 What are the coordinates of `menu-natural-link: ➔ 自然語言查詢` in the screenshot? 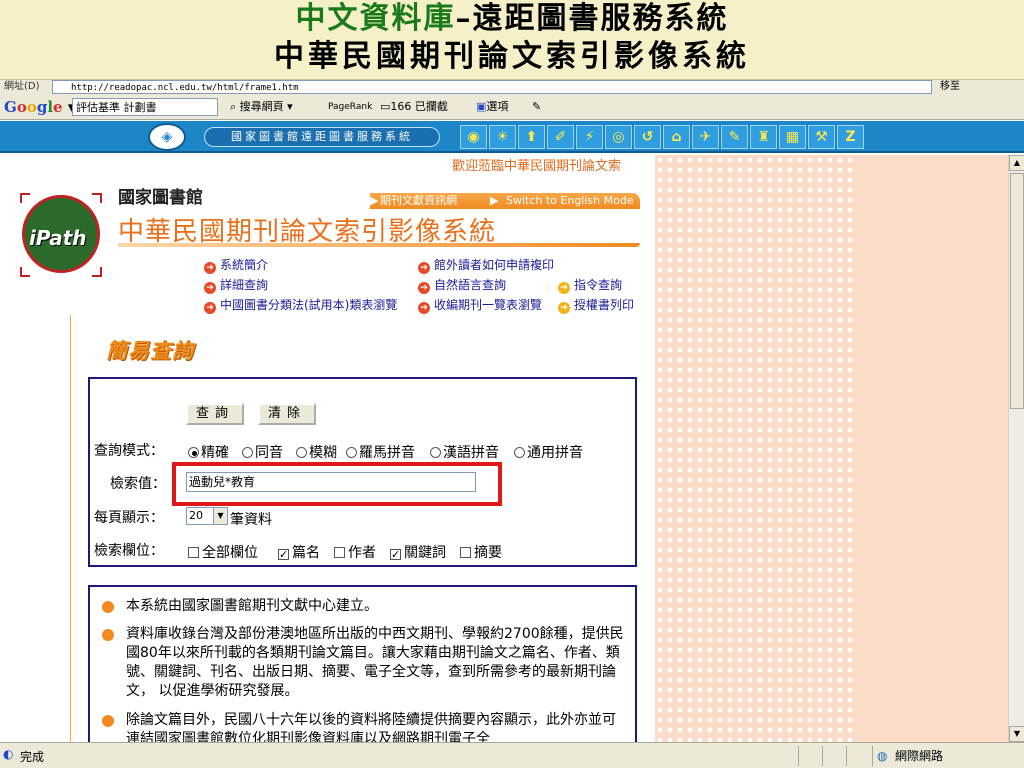 It's located at (462, 285).